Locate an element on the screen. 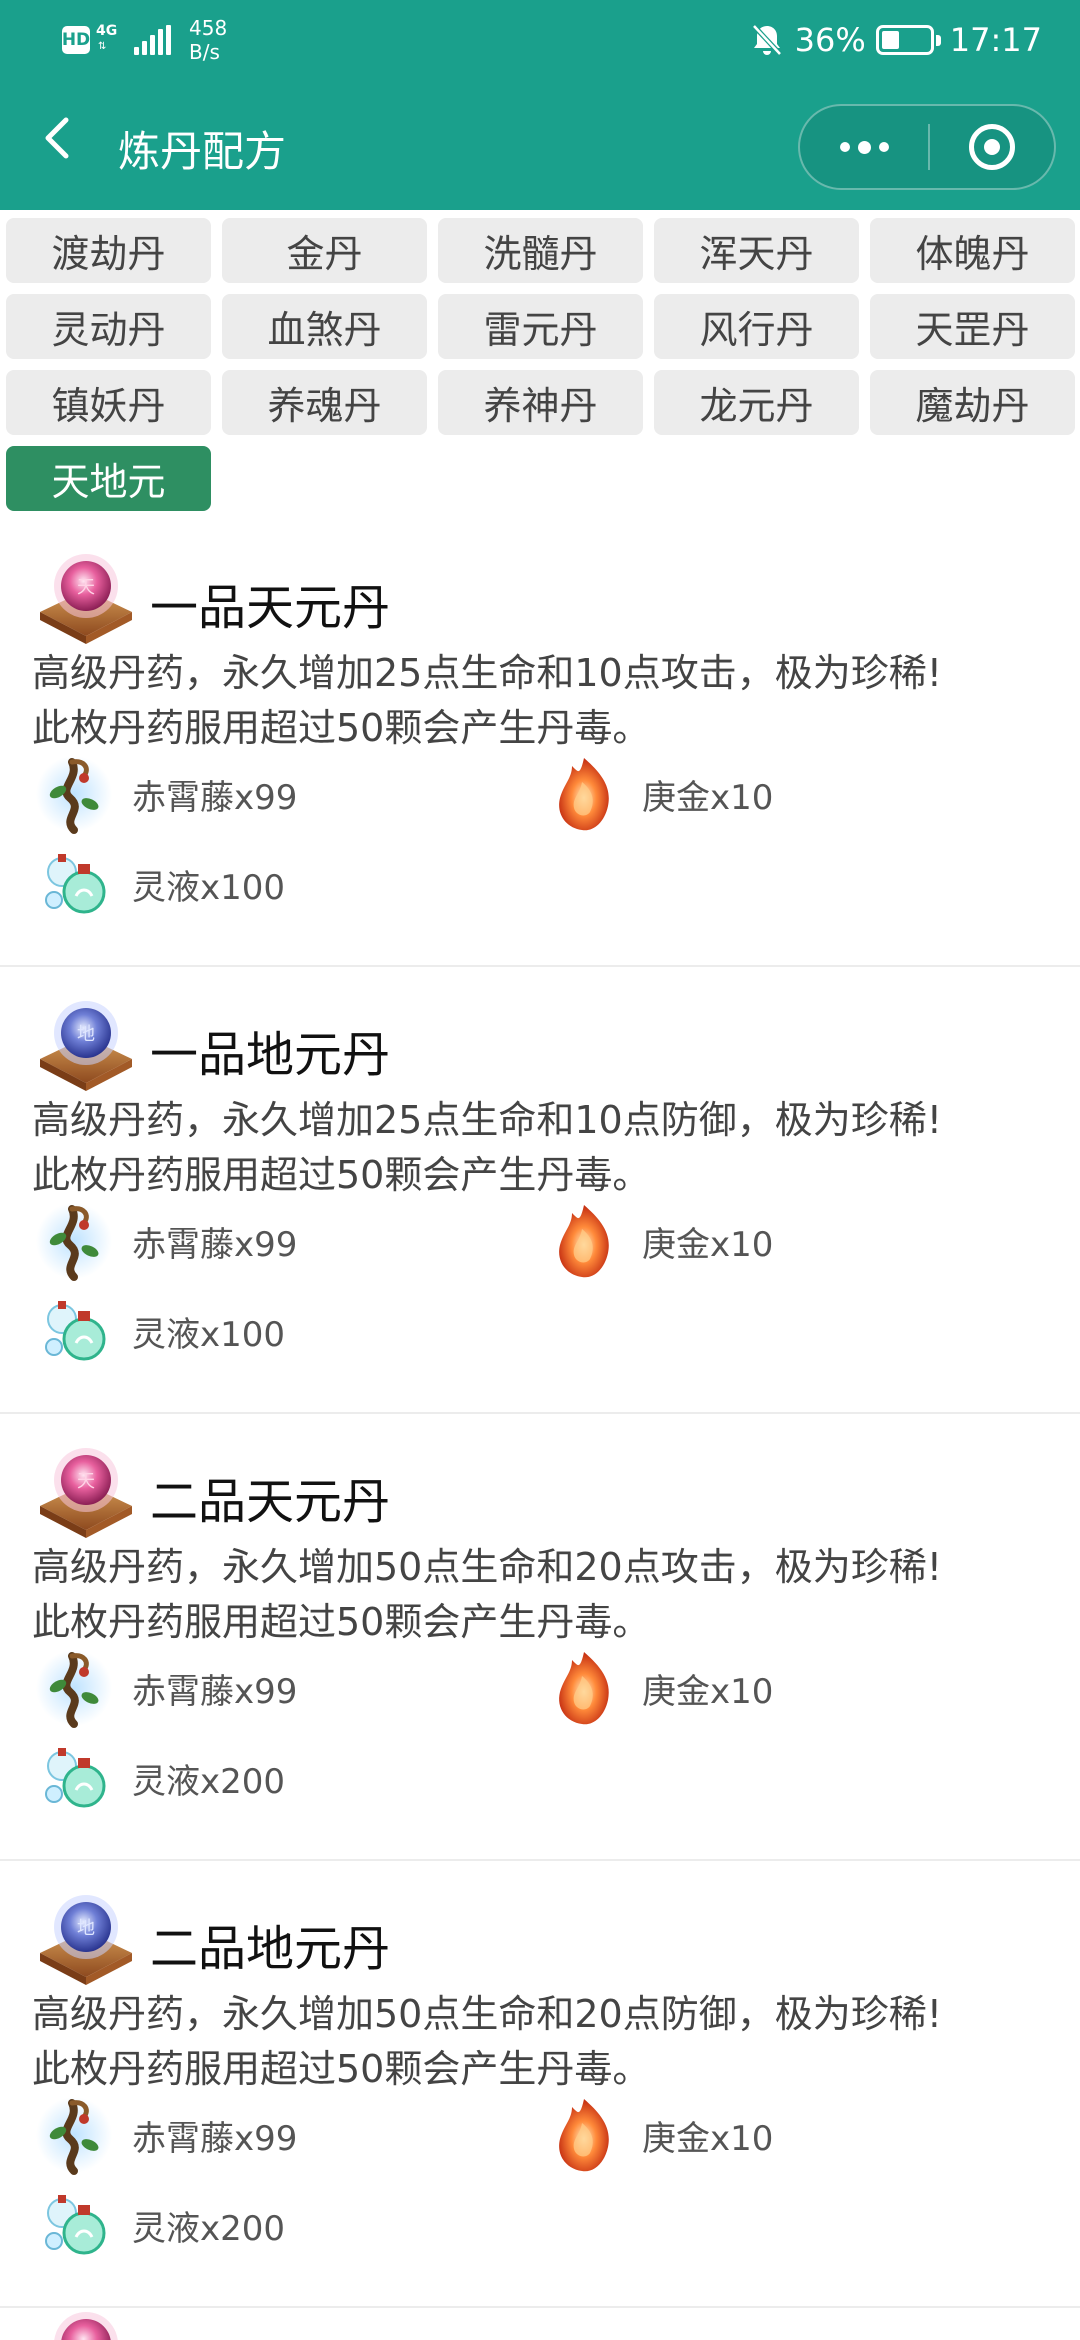 Image resolution: width=1080 pixels, height=2340 pixels. battery-icon is located at coordinates (908, 40).